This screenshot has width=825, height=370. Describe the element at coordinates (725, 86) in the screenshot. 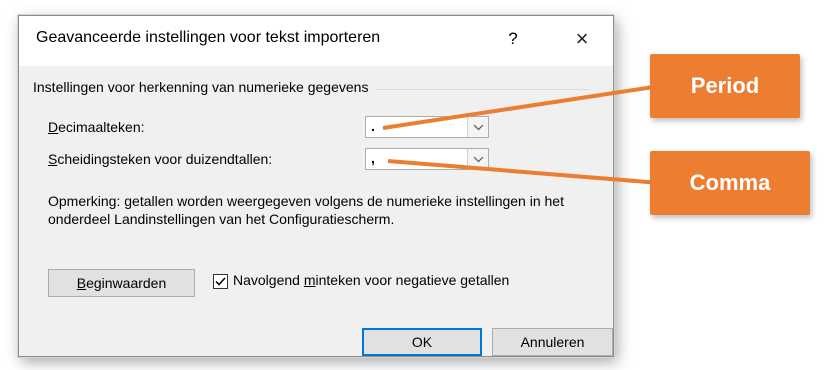

I see `period-callout: Period` at that location.